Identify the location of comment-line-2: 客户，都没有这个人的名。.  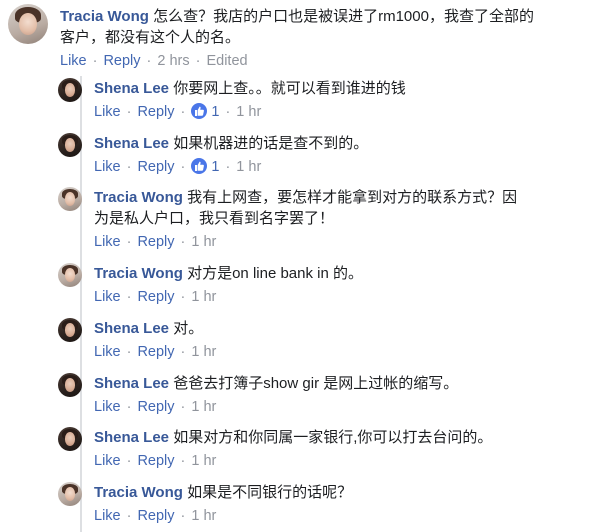
(150, 37).